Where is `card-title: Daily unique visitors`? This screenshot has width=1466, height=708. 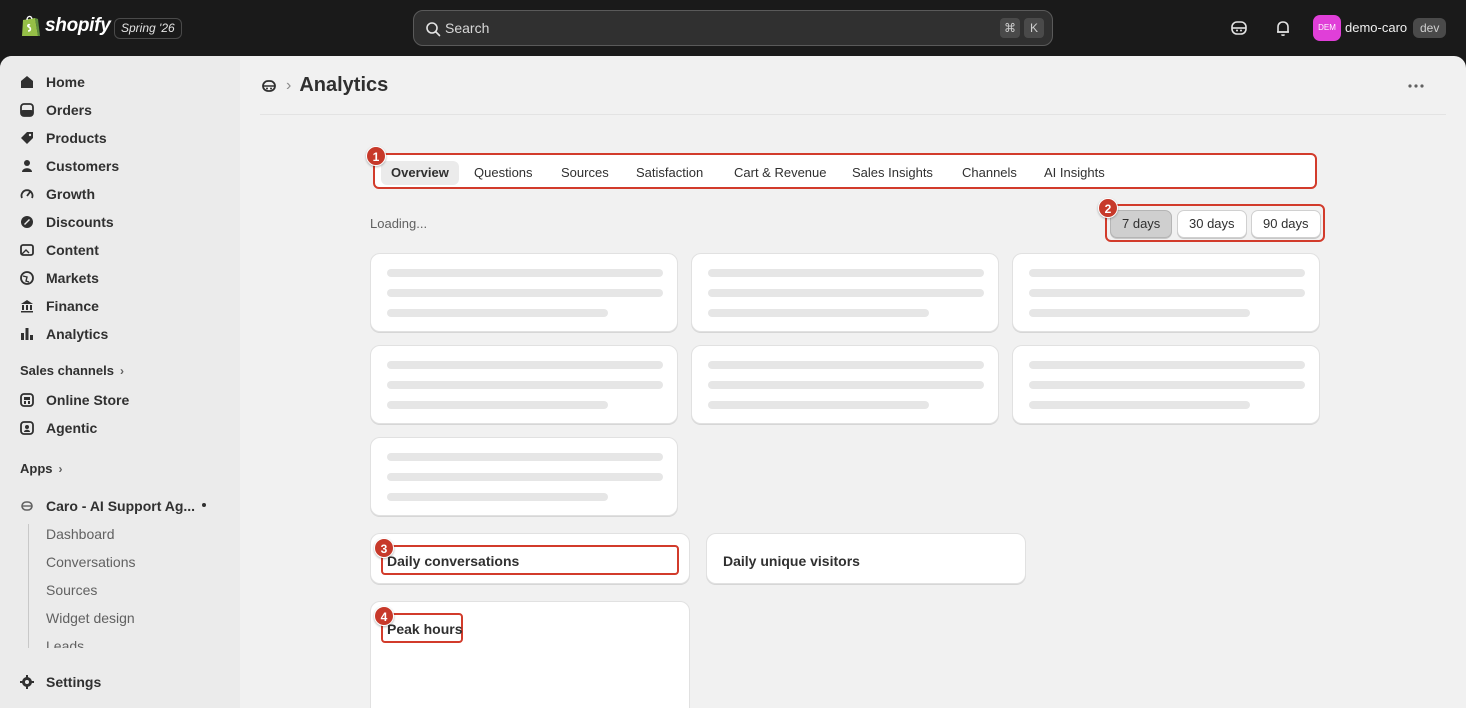 card-title: Daily unique visitors is located at coordinates (791, 561).